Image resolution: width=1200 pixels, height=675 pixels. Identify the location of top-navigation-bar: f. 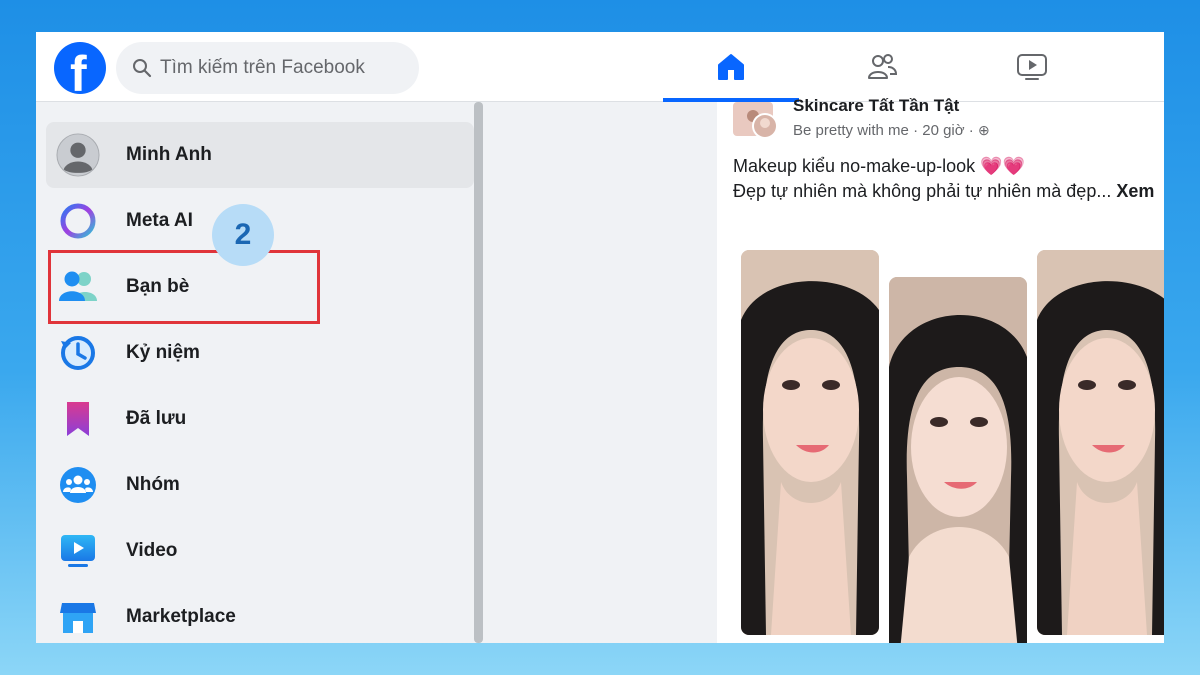
(600, 67).